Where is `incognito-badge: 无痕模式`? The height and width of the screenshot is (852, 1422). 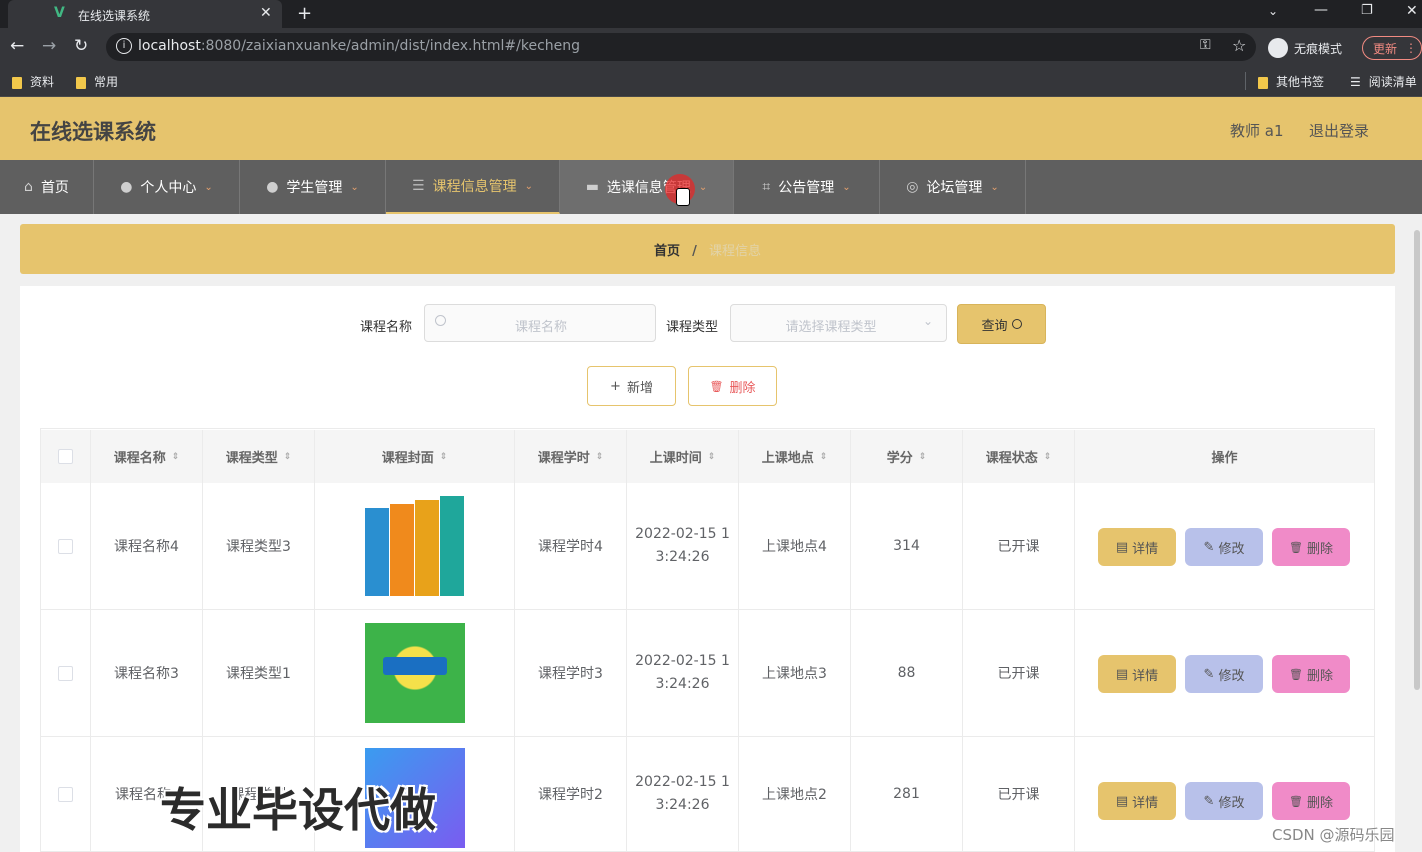 incognito-badge: 无痕模式 is located at coordinates (1305, 48).